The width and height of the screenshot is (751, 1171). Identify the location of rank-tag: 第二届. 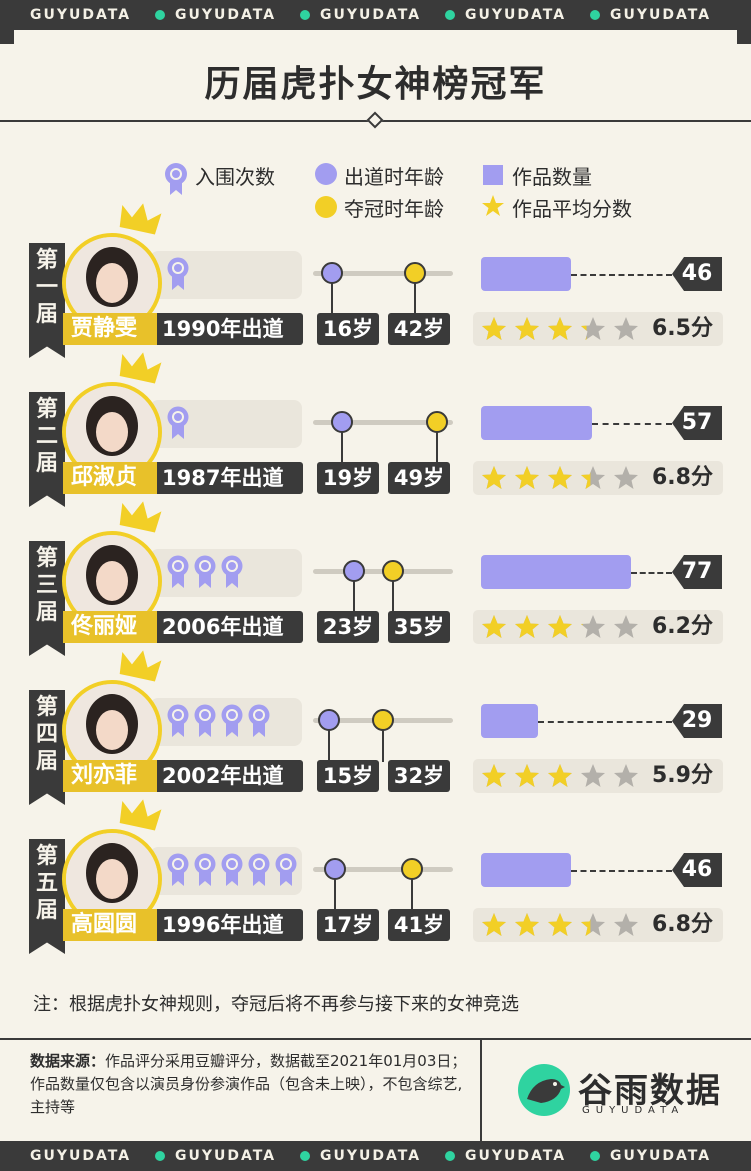
(47, 449).